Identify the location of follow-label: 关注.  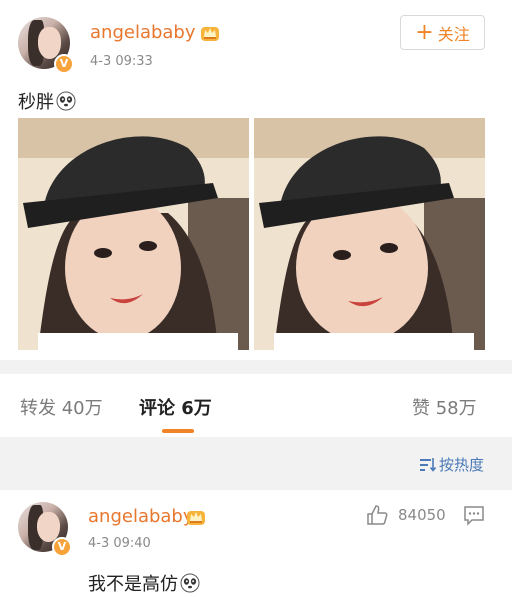
(453, 34).